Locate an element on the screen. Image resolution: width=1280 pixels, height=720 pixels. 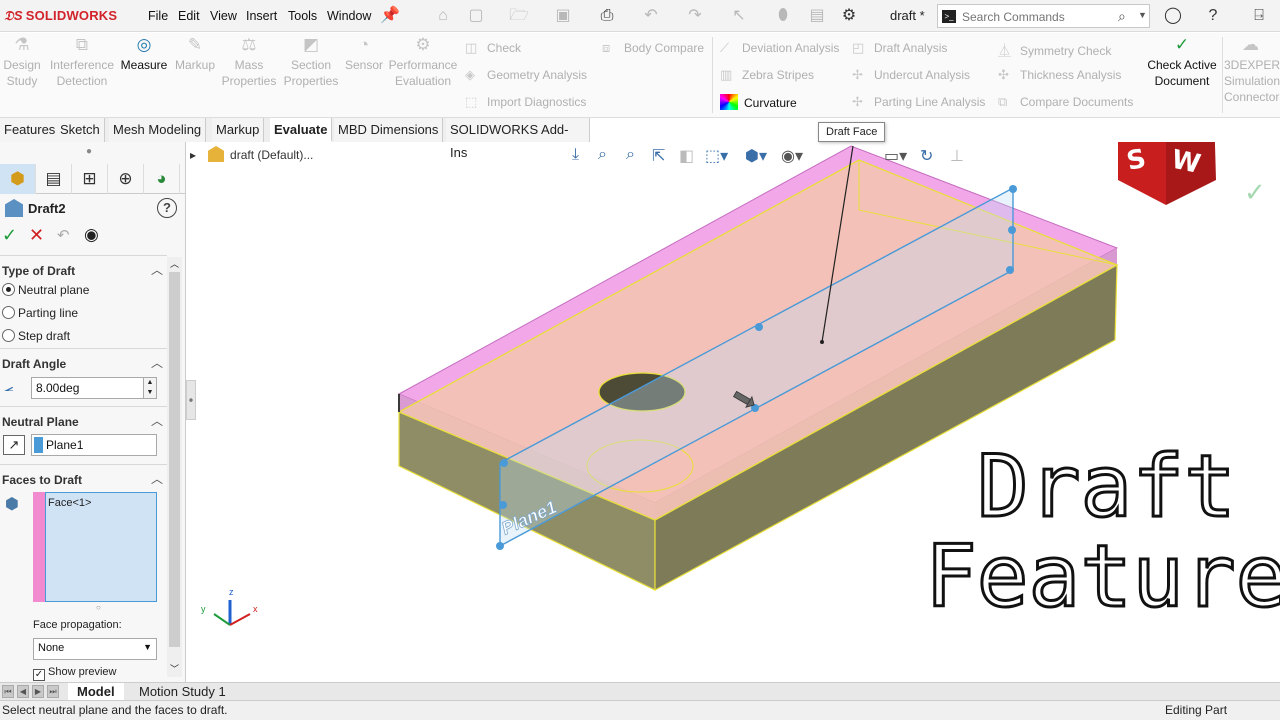
open-icon: 🗁 is located at coordinates (519, 16).